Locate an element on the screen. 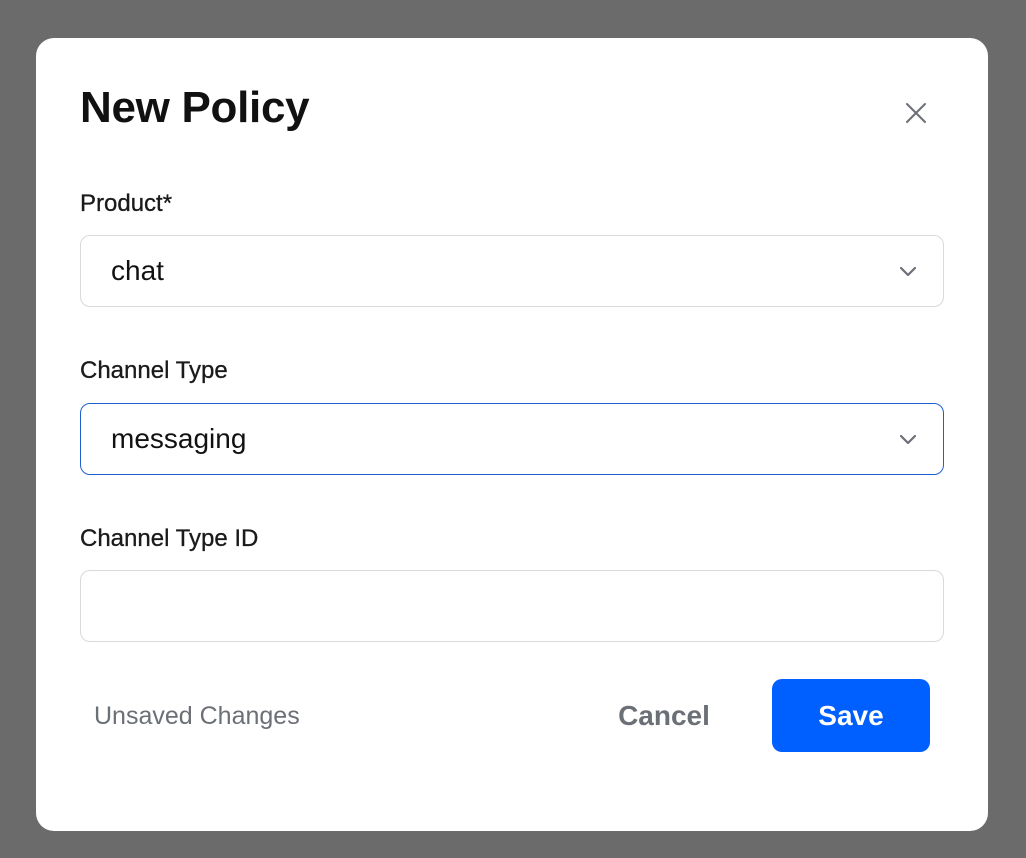 The width and height of the screenshot is (1026, 858). cancel-button: Cancel is located at coordinates (664, 716).